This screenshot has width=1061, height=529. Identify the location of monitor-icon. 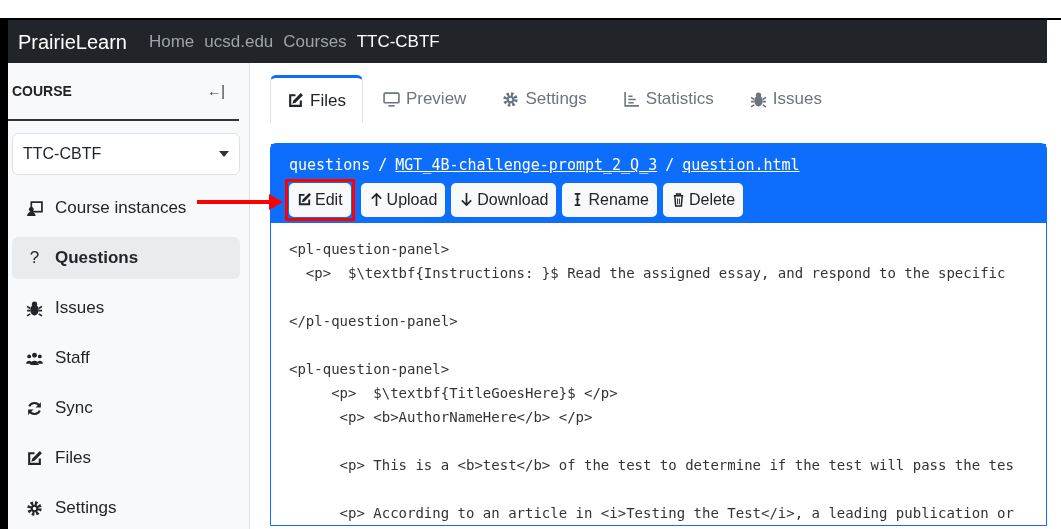
(391, 99).